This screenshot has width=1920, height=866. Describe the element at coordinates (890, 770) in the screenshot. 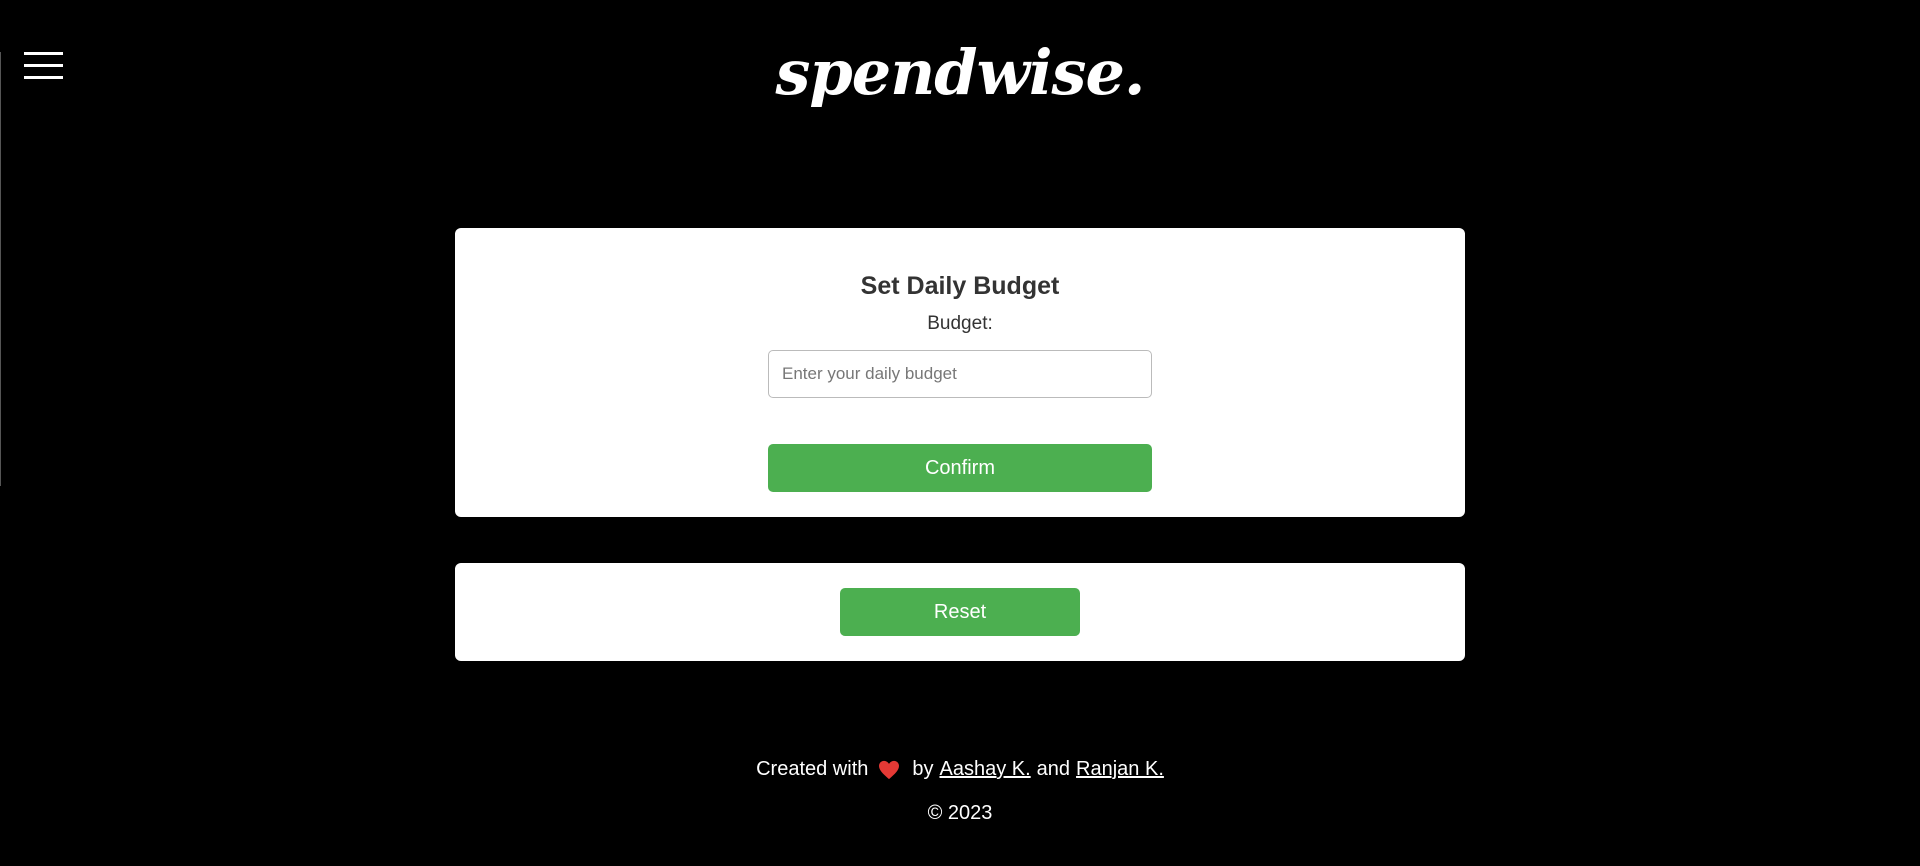

I see `heart-icon` at that location.